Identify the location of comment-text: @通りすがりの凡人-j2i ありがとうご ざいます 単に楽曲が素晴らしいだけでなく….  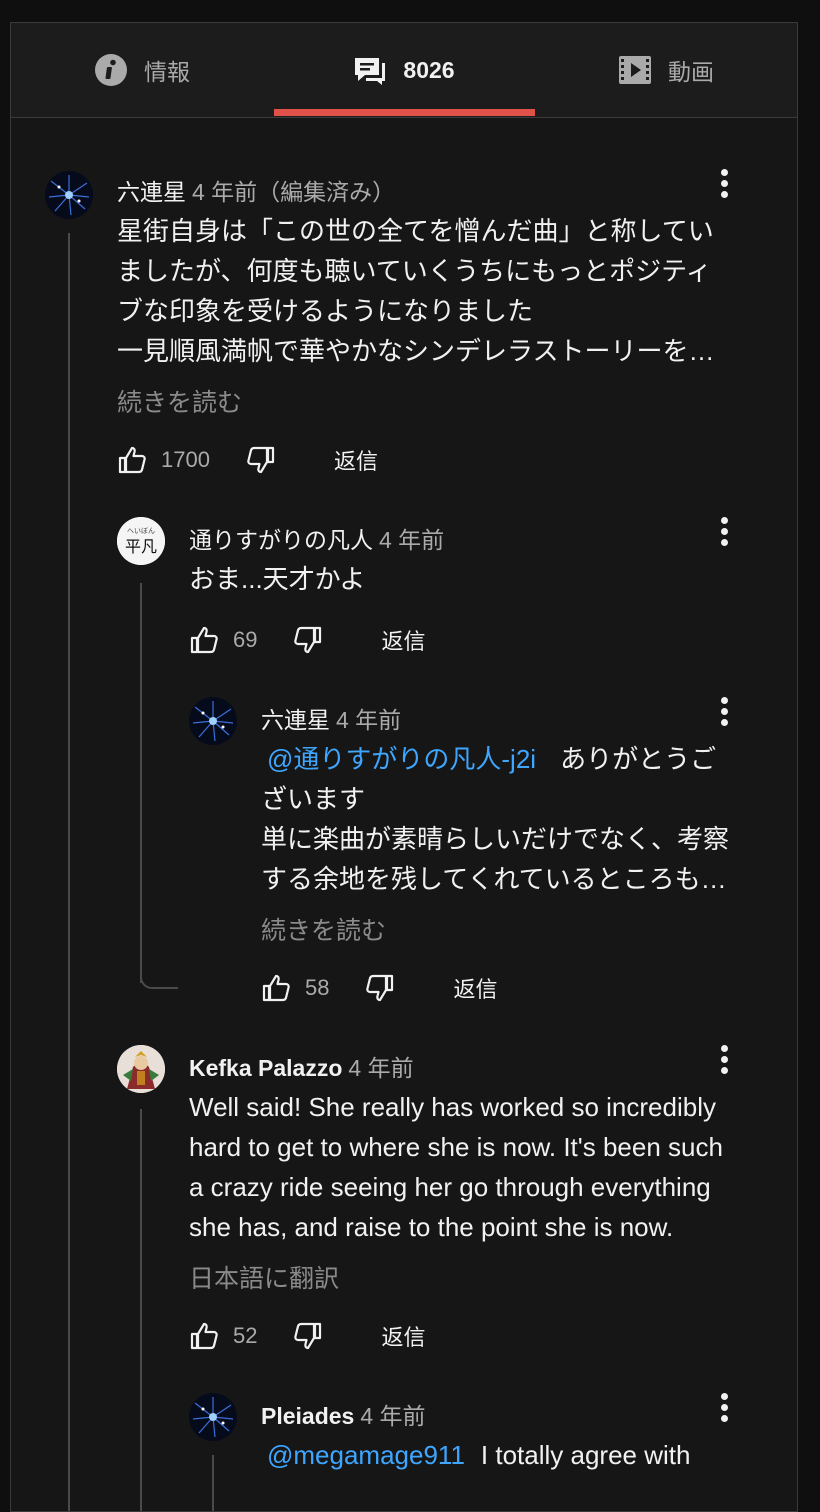
(495, 819).